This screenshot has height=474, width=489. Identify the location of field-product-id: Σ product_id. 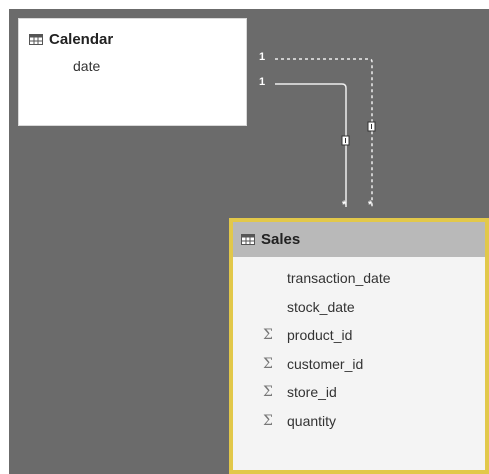
(359, 335).